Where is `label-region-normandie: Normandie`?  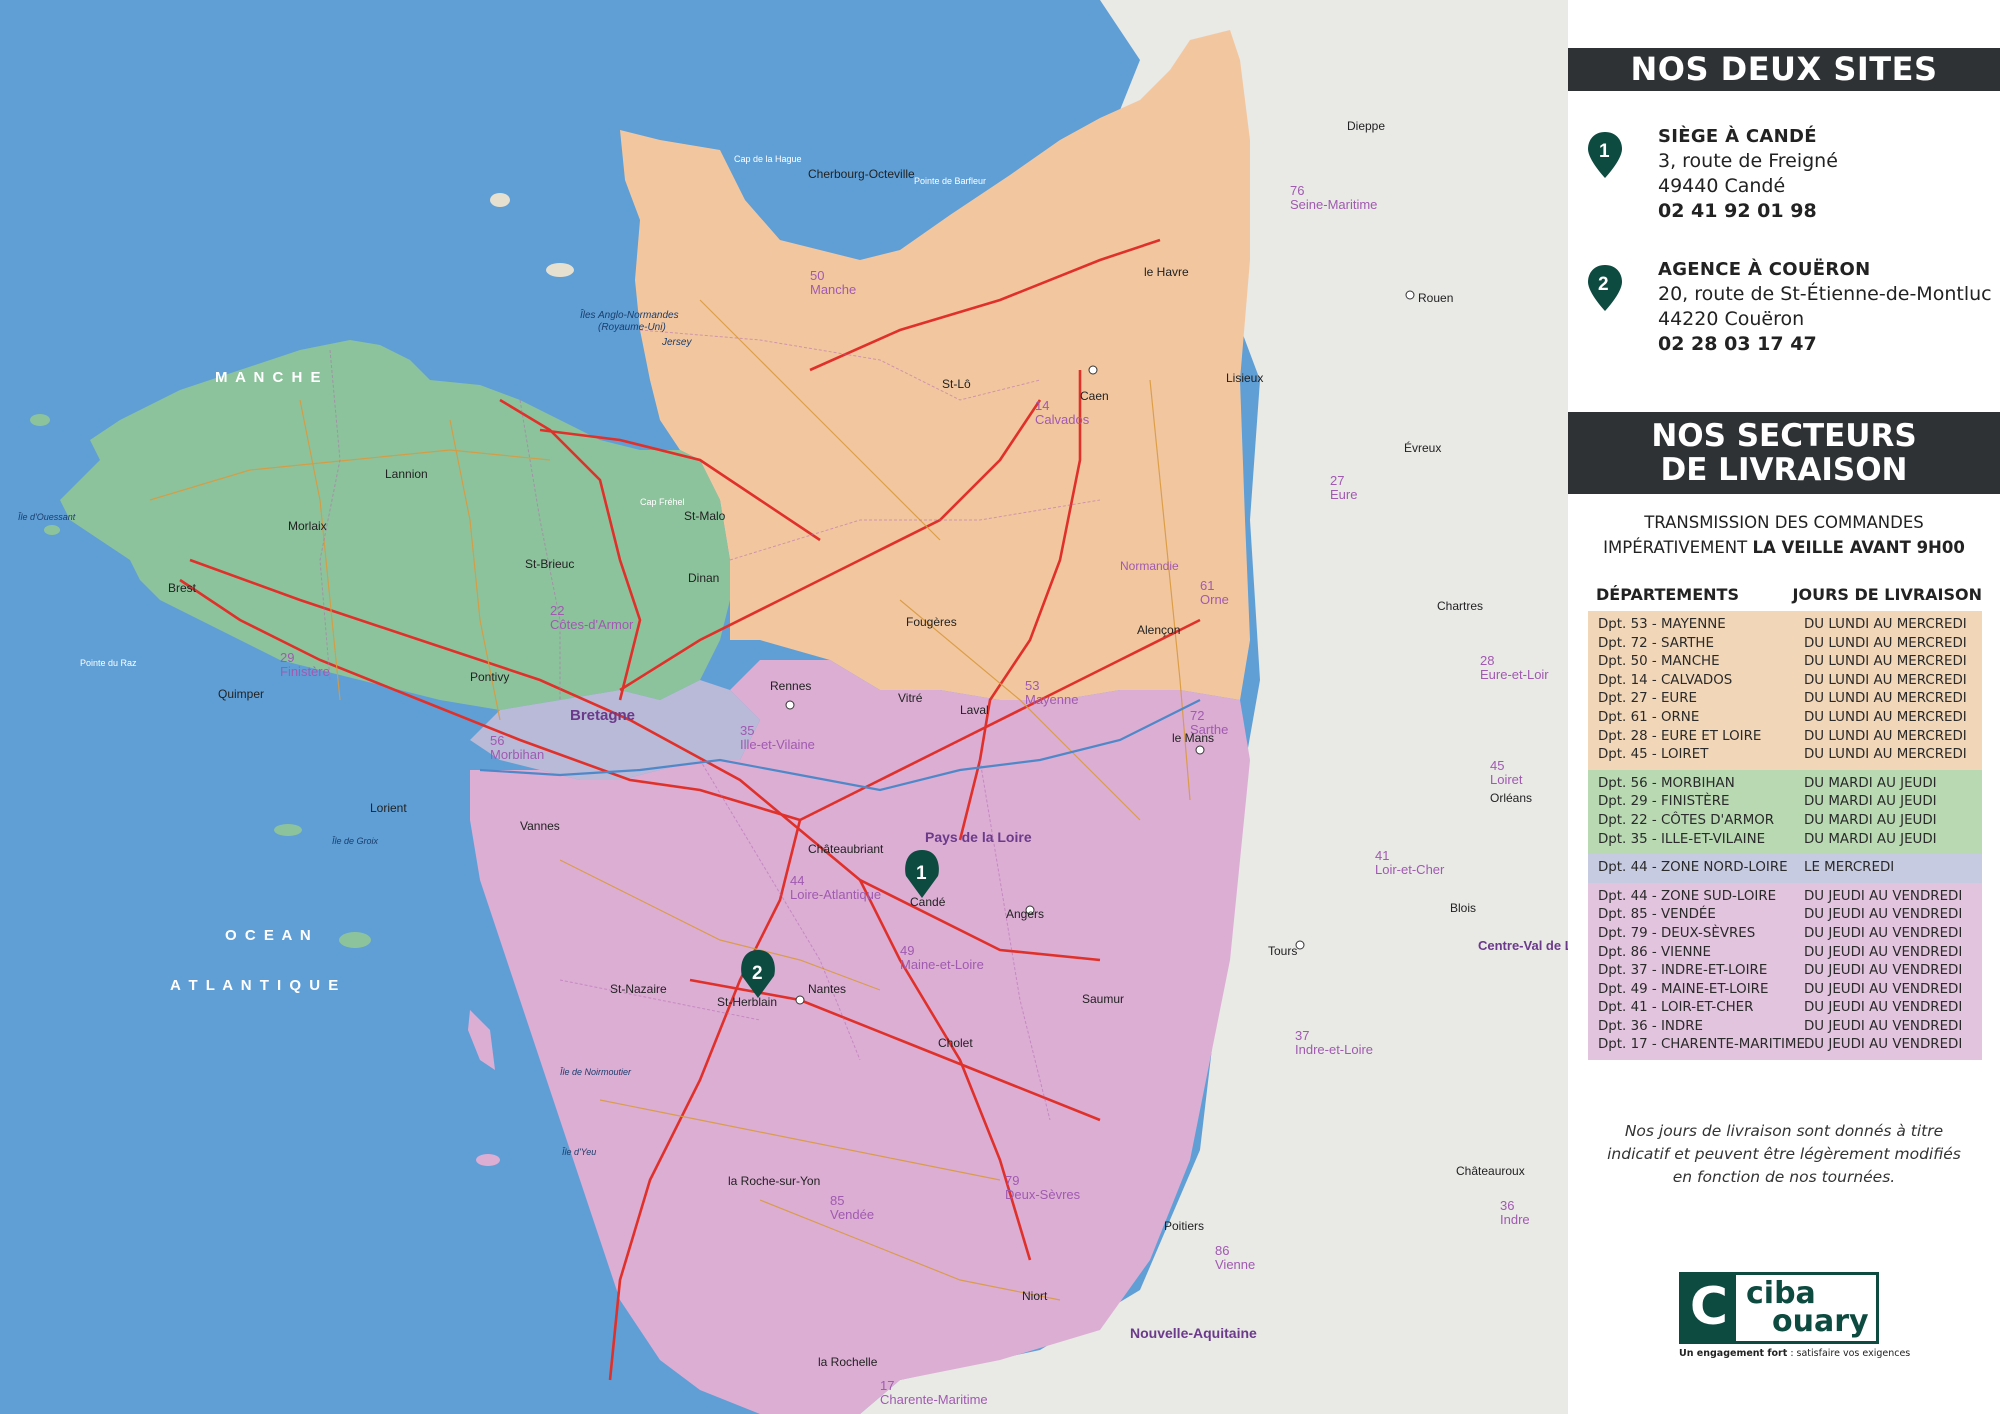 label-region-normandie: Normandie is located at coordinates (1149, 566).